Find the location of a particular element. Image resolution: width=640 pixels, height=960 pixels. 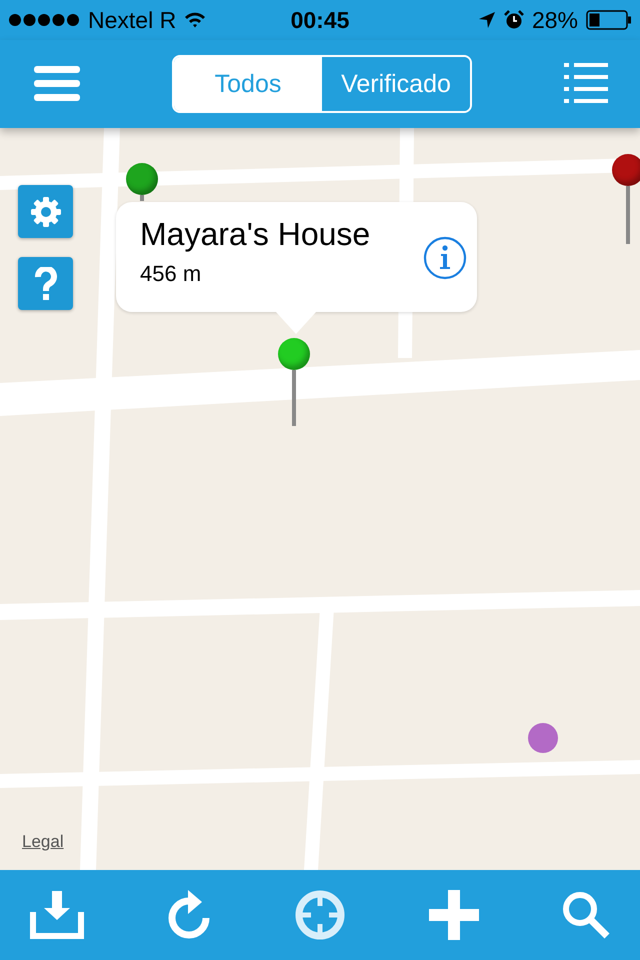

download-button is located at coordinates (57, 915).